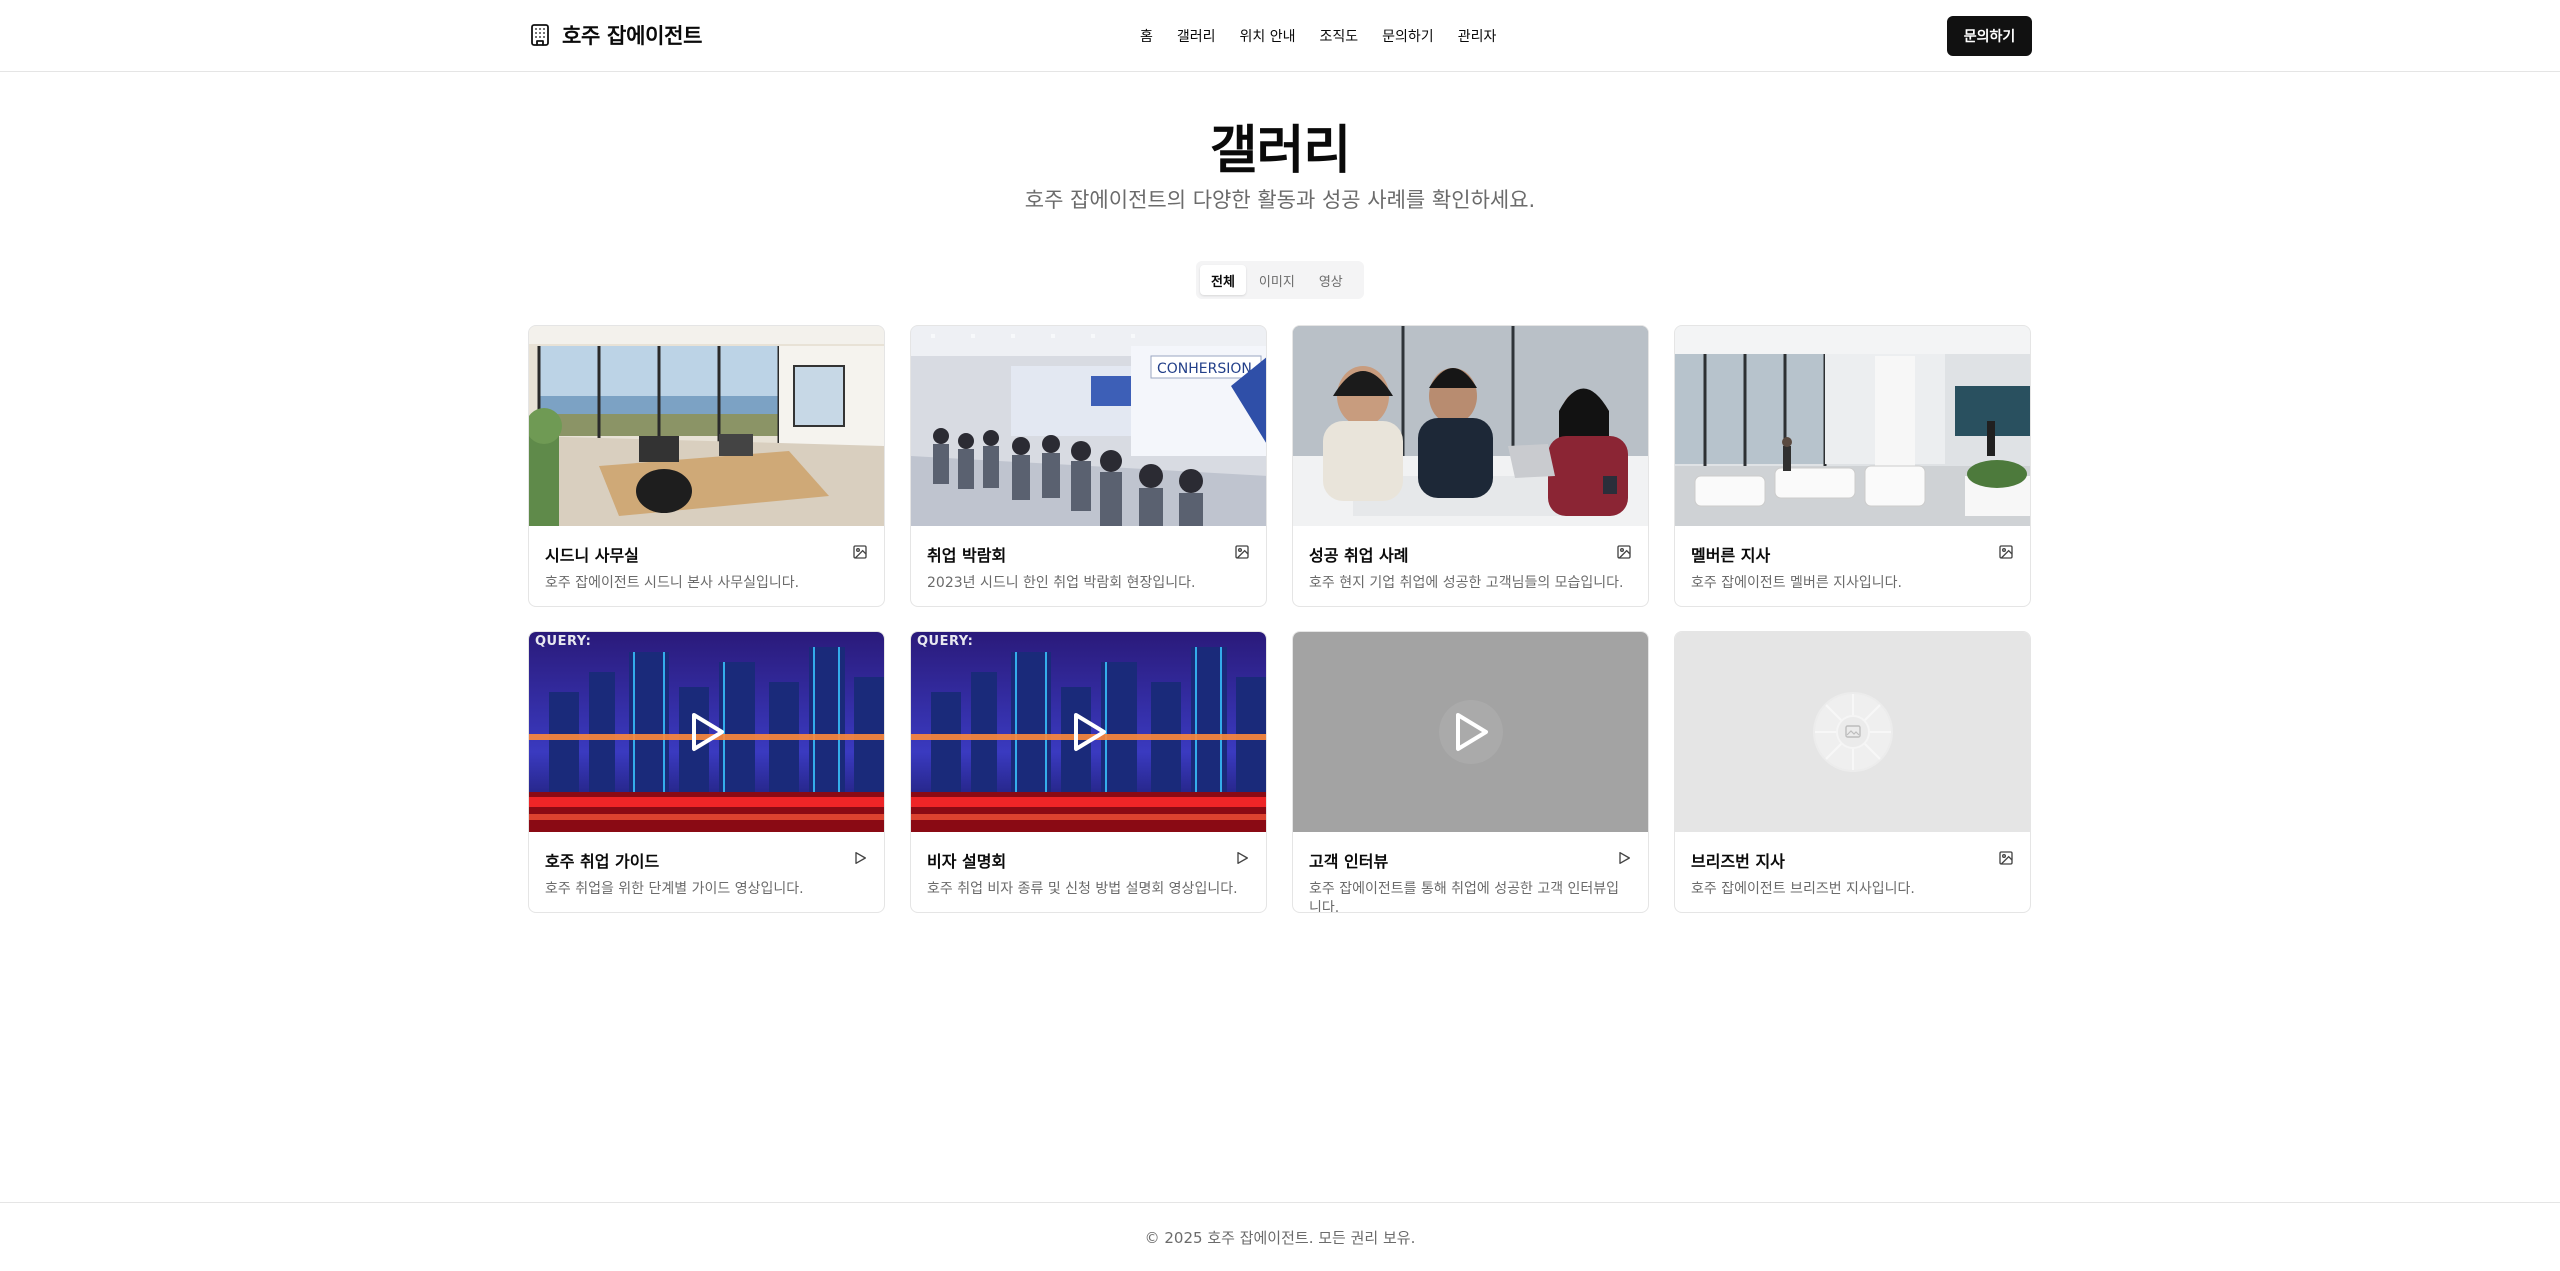 This screenshot has width=2560, height=1271. I want to click on site-footer: © 2025 호주 잡에이전트. 모든 권리 보유., so click(1280, 1236).